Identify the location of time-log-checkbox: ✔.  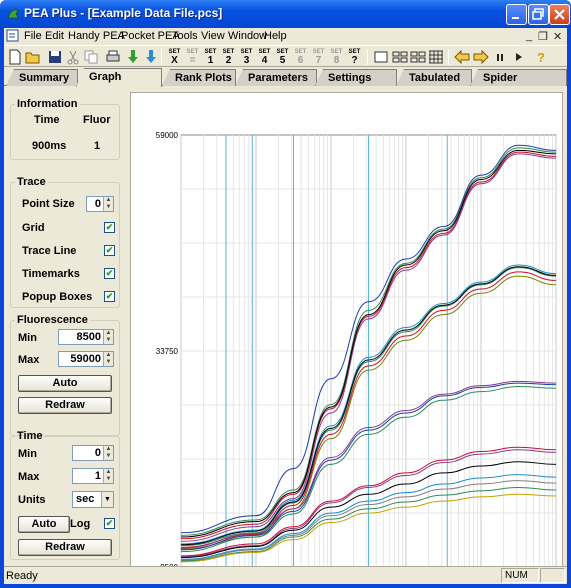
(109, 523).